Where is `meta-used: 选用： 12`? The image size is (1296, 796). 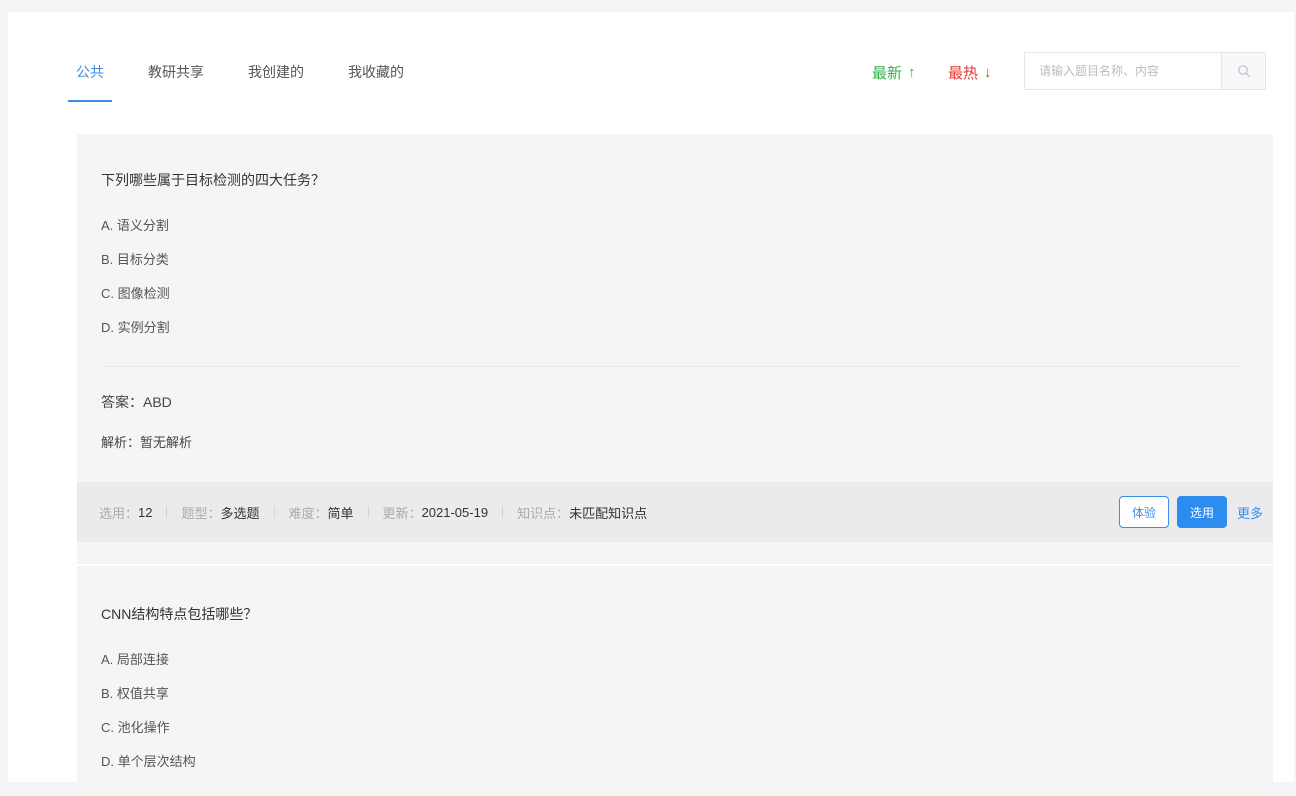 meta-used: 选用： 12 is located at coordinates (133, 512).